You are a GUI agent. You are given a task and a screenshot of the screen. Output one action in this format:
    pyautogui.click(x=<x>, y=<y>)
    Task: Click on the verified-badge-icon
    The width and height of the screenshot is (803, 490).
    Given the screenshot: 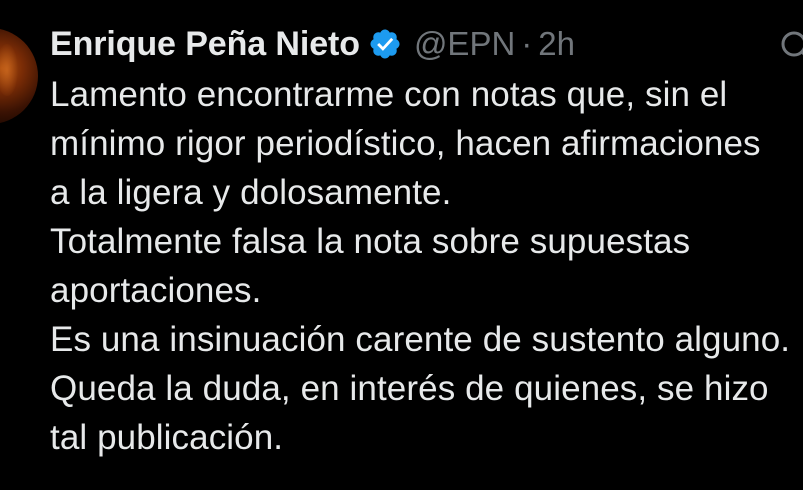 What is the action you would take?
    pyautogui.click(x=385, y=44)
    